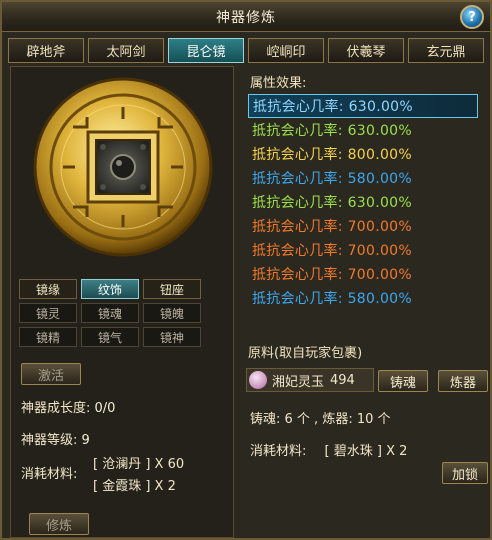 This screenshot has width=492, height=540. What do you see at coordinates (366, 451) in the screenshot?
I see `consume-item: [ 碧水珠 ] X 2` at bounding box center [366, 451].